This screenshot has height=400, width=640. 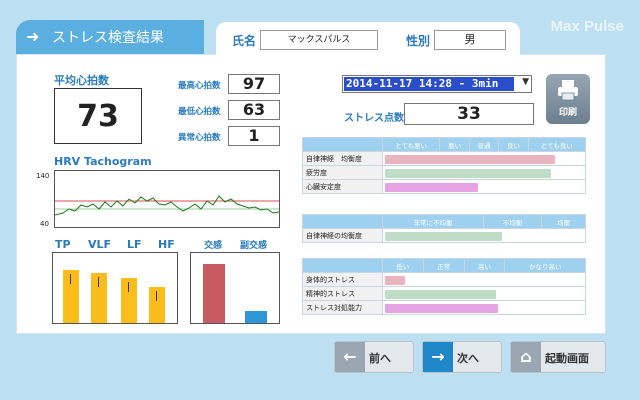 I want to click on patient-info-tab: 氏名 マックスパルス 性別 男, so click(x=368, y=39).